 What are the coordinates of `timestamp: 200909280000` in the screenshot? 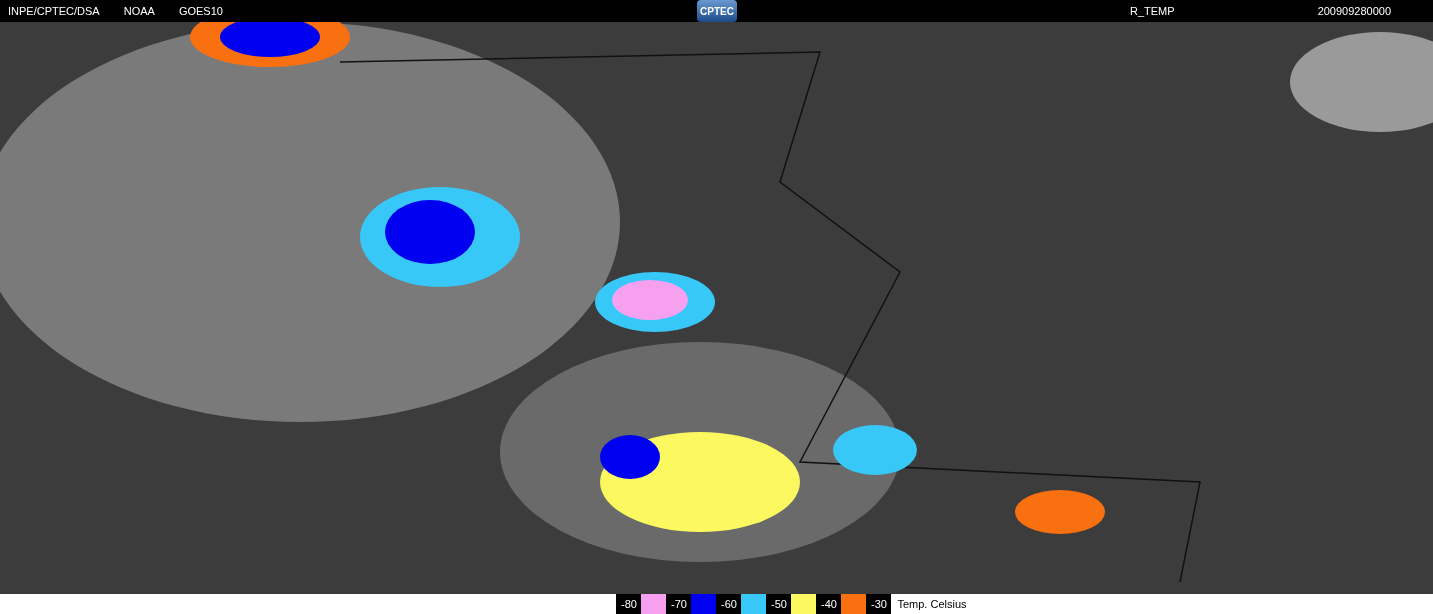 It's located at (1354, 11).